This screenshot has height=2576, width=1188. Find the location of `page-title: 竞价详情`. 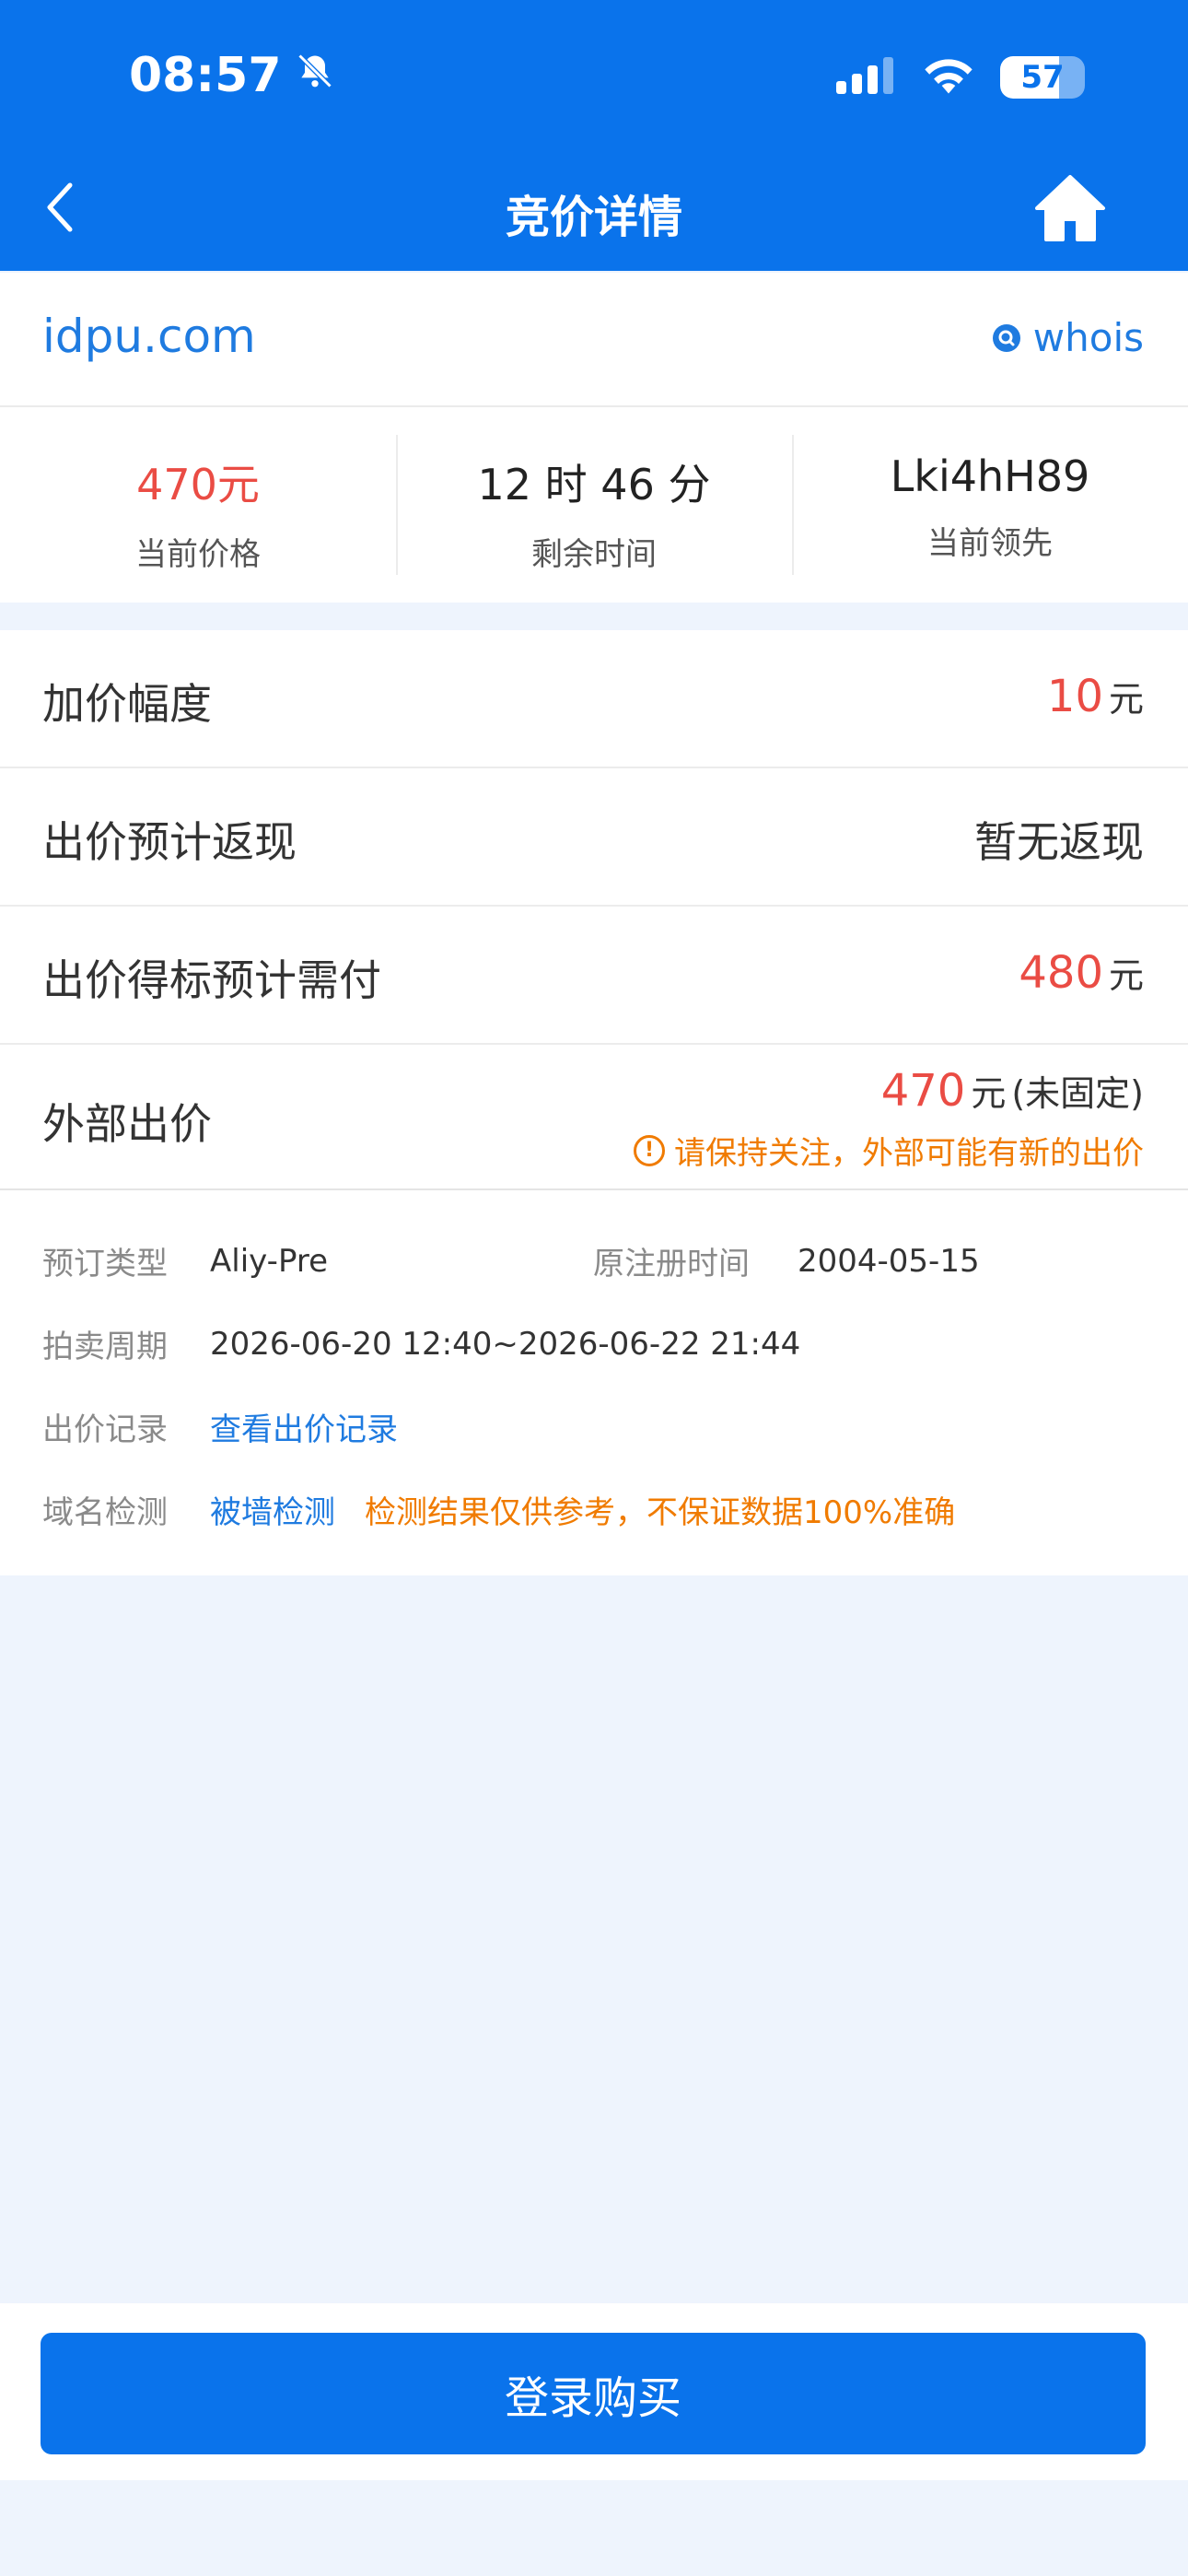

page-title: 竞价详情 is located at coordinates (593, 217).